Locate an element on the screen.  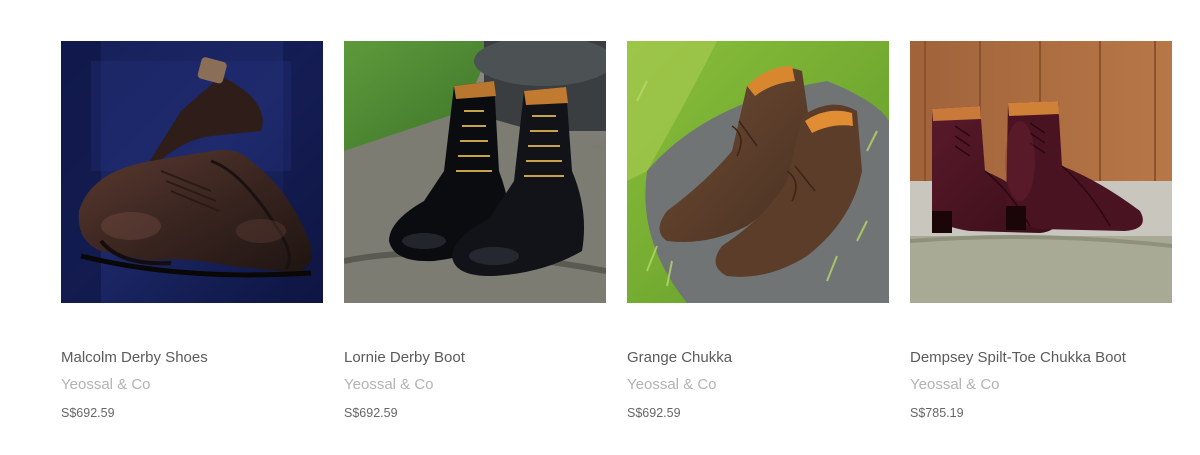
brown-derby-shoes-photo is located at coordinates (192, 172).